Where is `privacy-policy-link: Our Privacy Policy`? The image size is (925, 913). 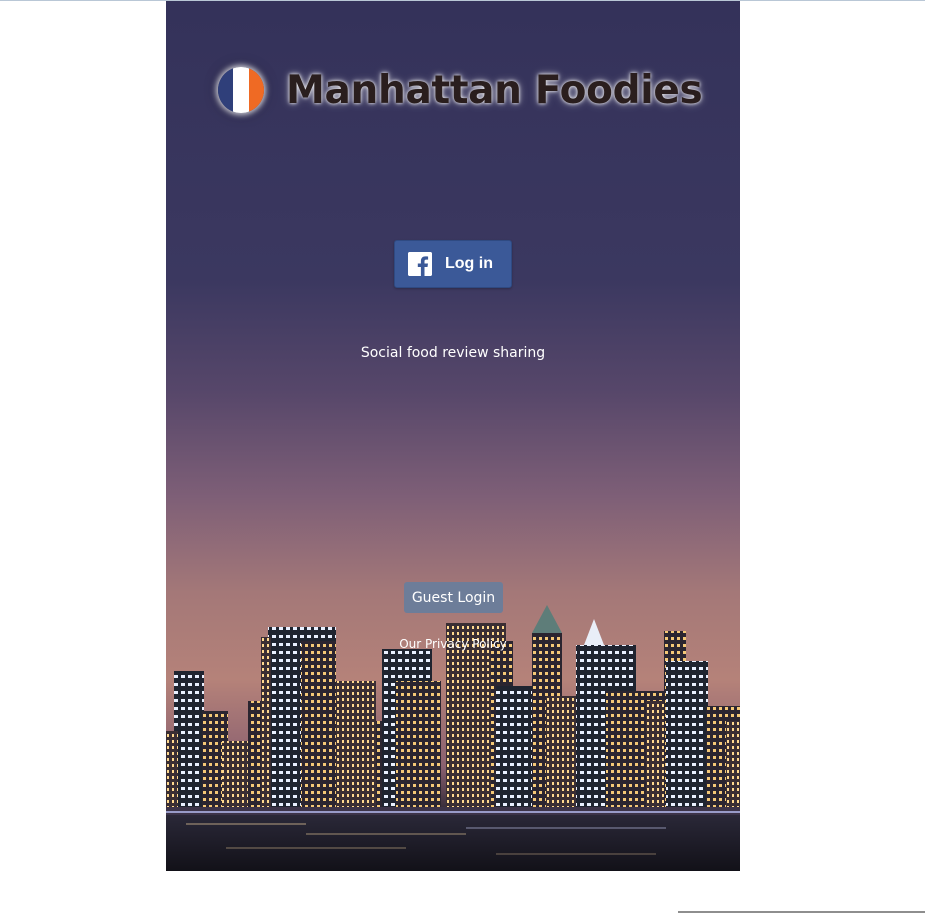
privacy-policy-link: Our Privacy Policy is located at coordinates (453, 644).